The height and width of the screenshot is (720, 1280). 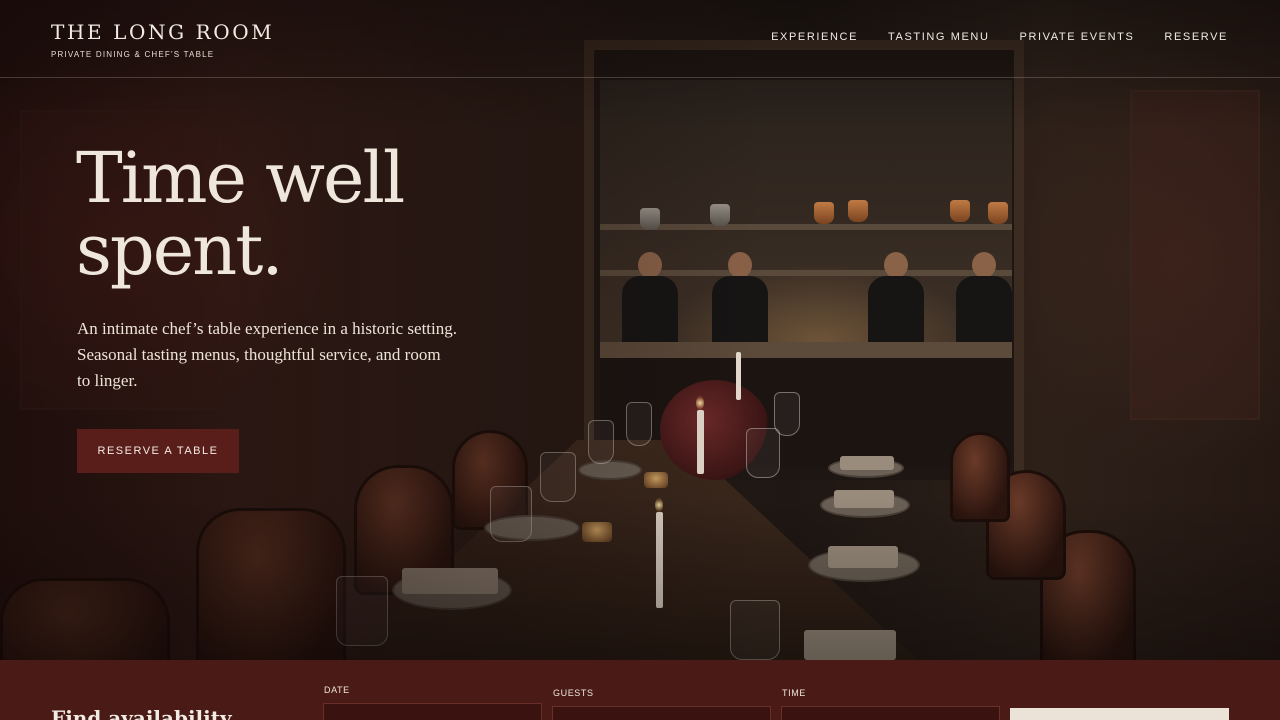 I want to click on guests-field, so click(x=661, y=713).